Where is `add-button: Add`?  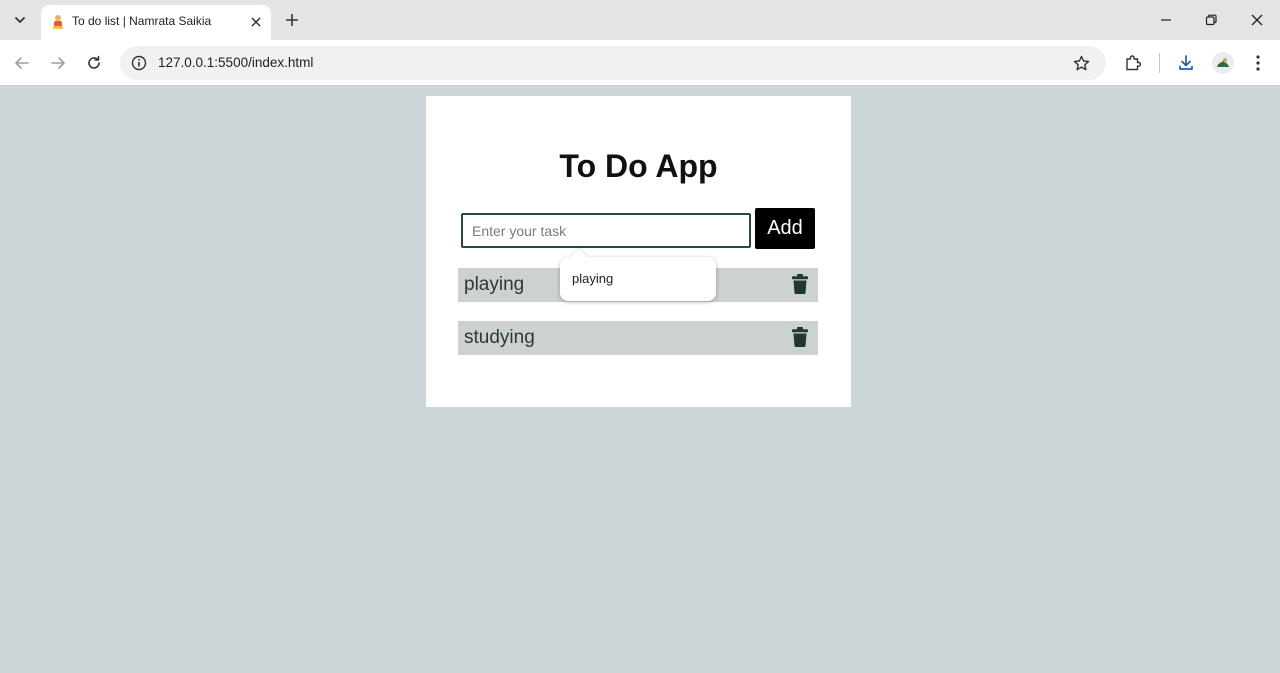 add-button: Add is located at coordinates (785, 228).